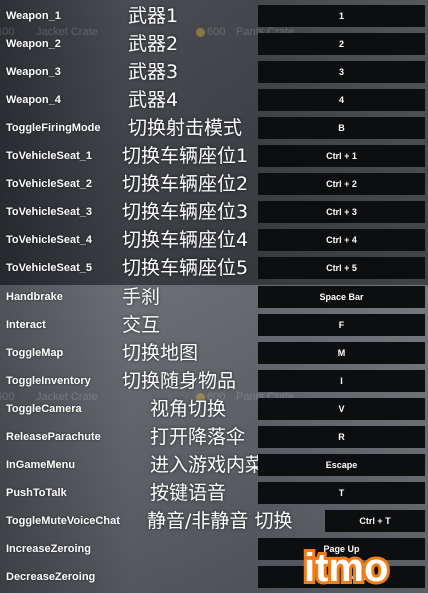  I want to click on key-binding-field: Ctrl + 1, so click(341, 156).